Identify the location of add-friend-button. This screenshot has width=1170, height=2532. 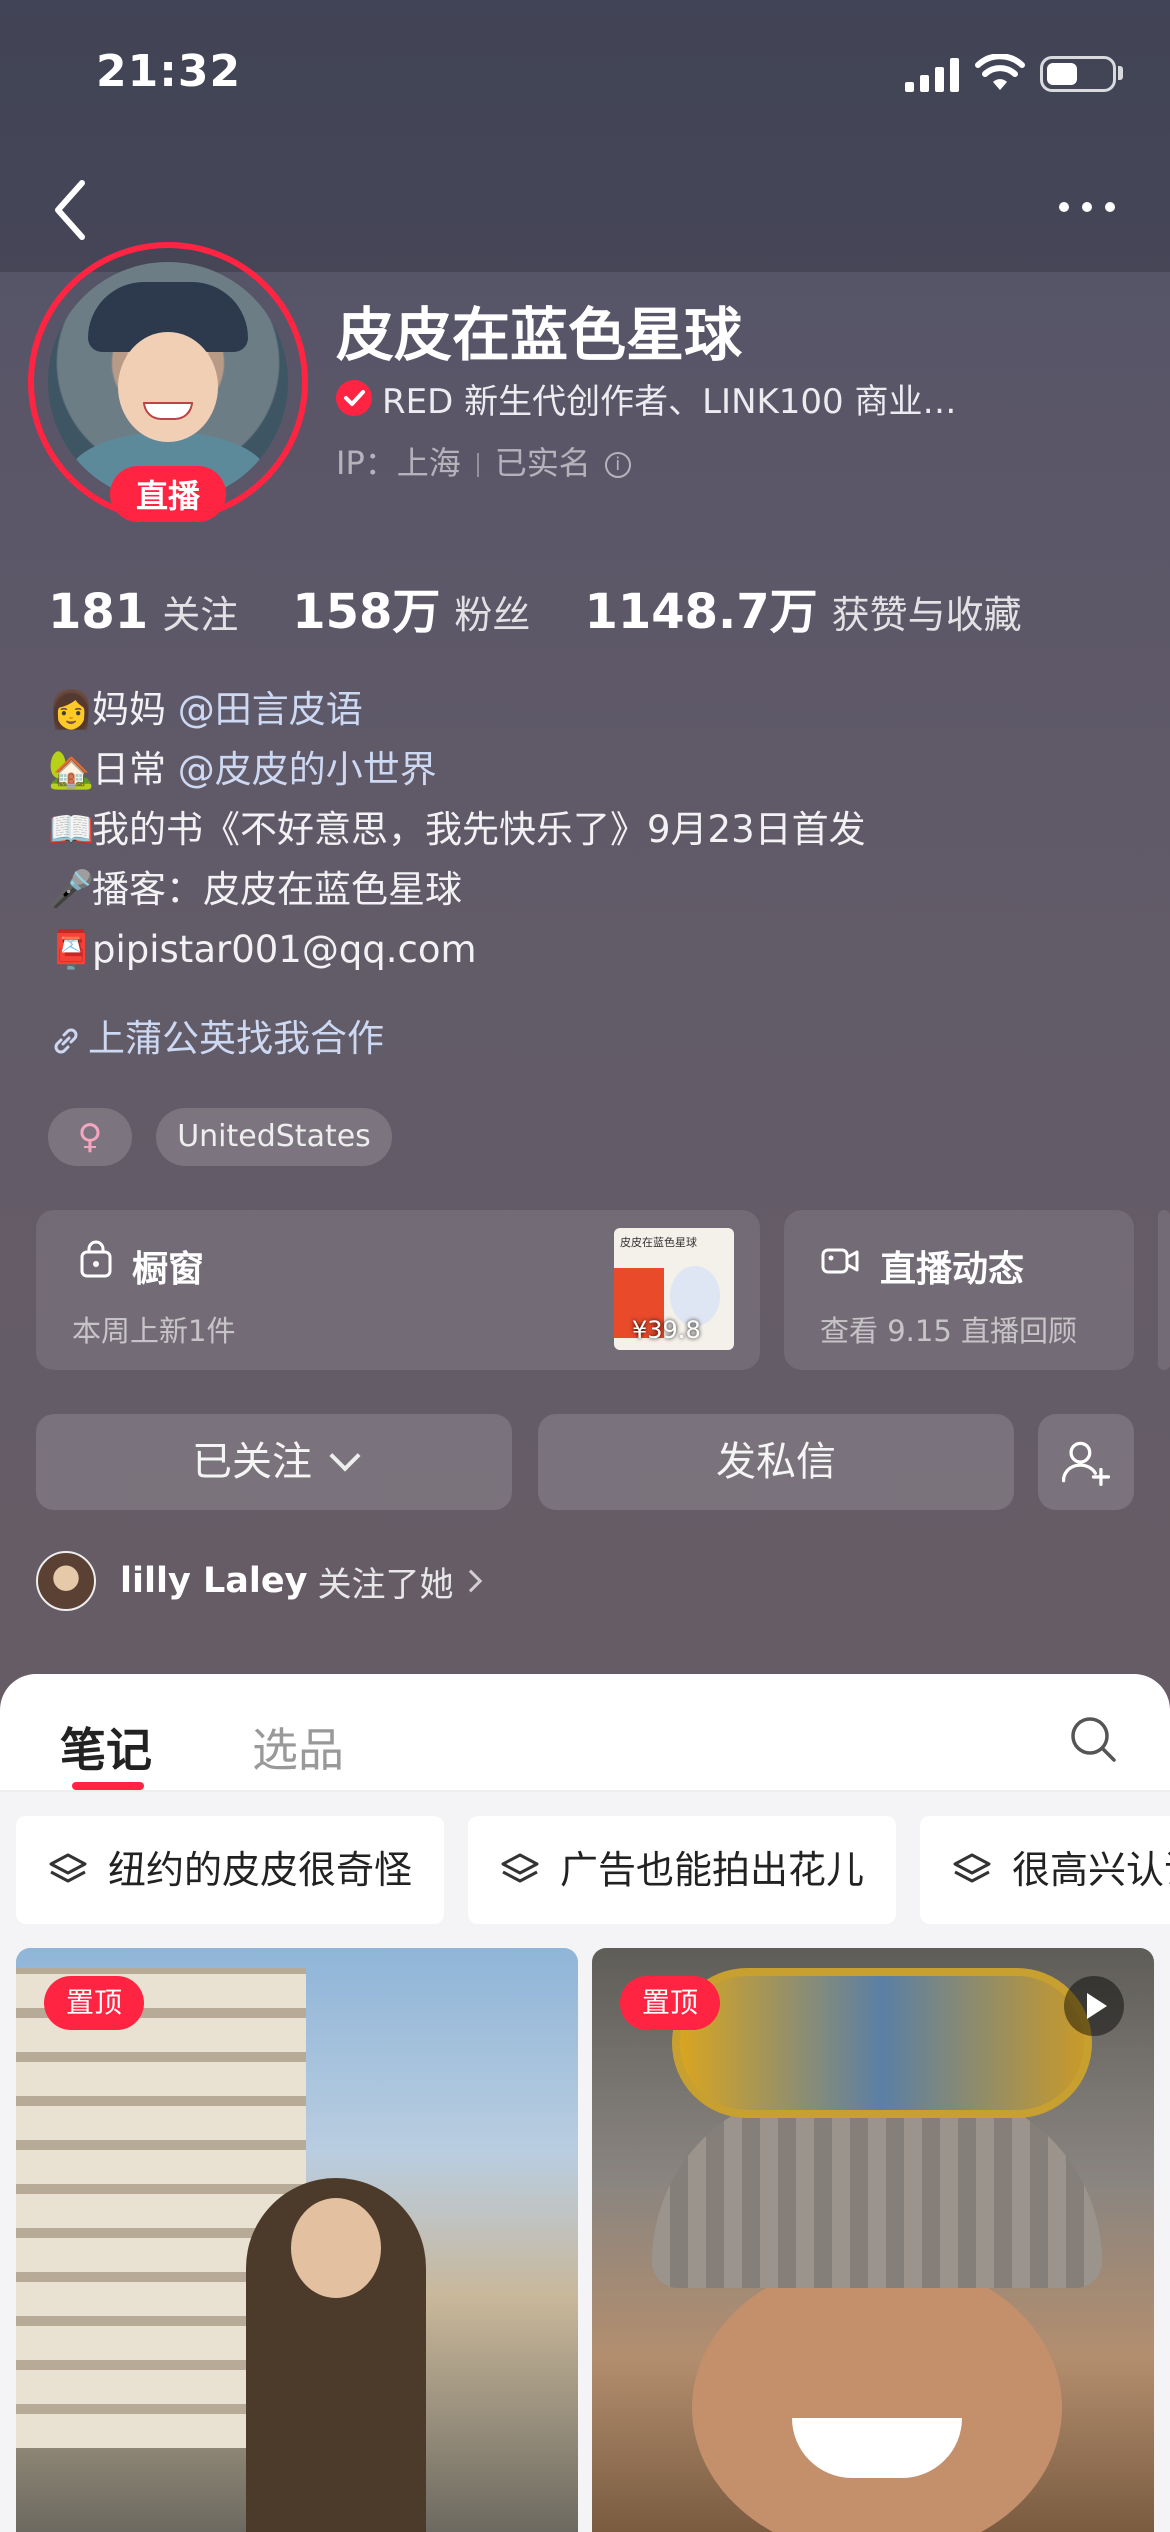
(1086, 1462).